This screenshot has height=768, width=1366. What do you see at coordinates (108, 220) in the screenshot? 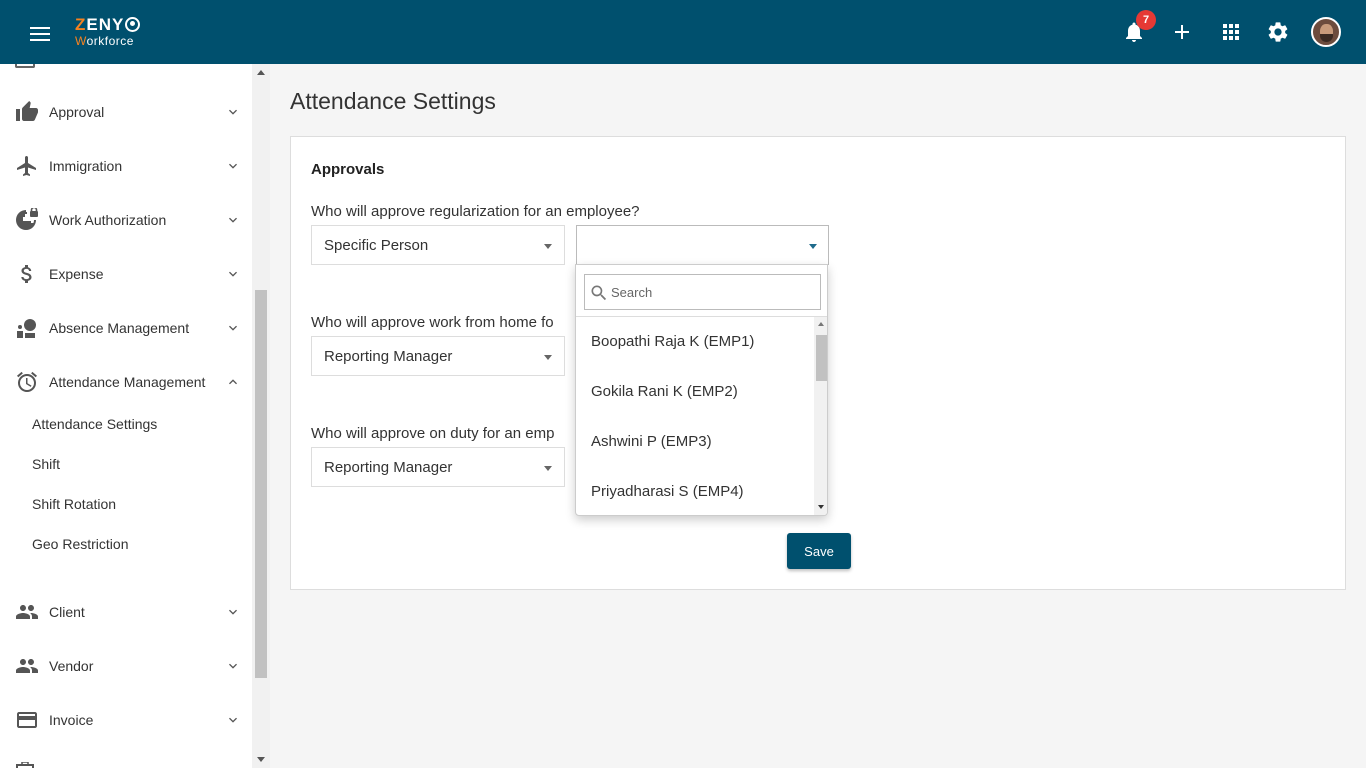
I see `sidebar-item-label: Work Authorization` at bounding box center [108, 220].